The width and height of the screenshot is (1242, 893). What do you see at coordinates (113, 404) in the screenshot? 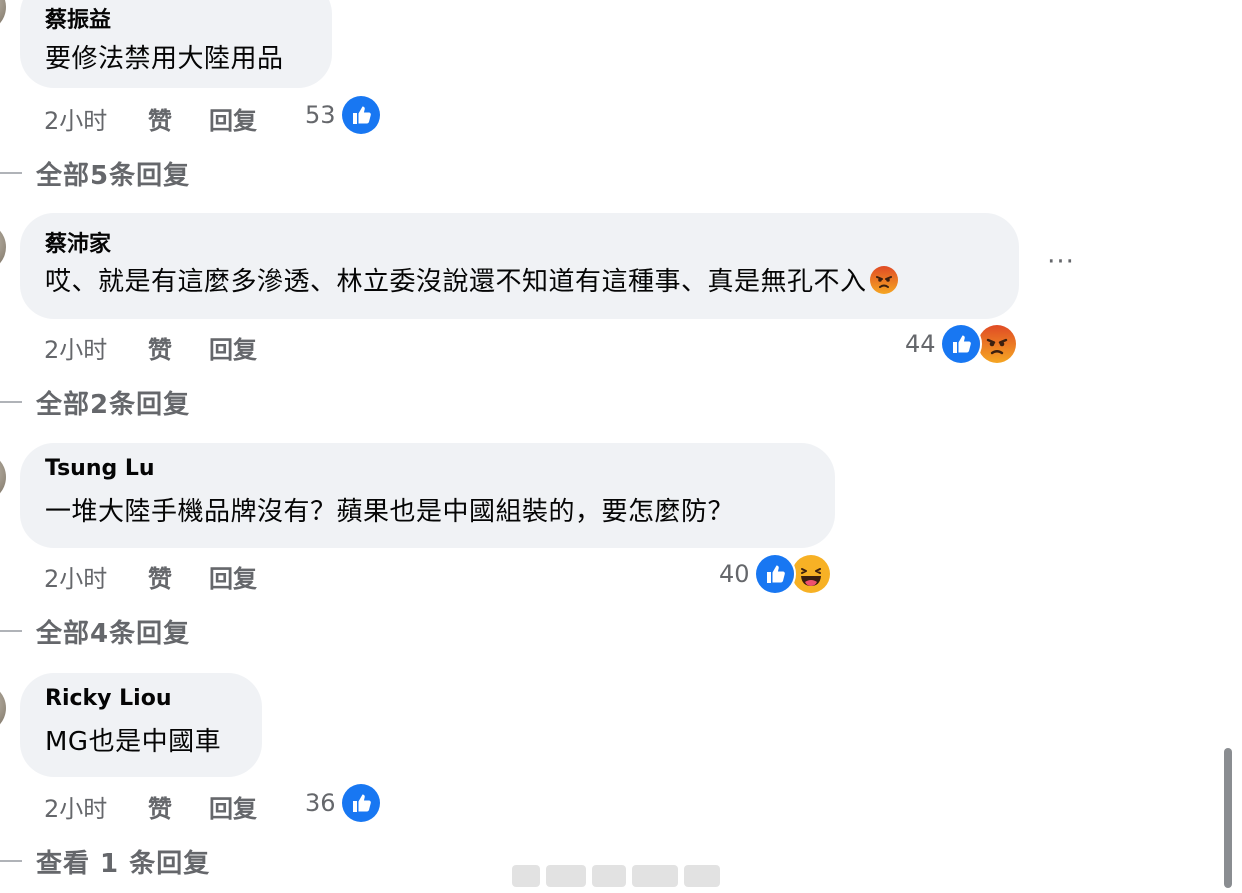
I see `view-replies-label: 全部2条回复` at bounding box center [113, 404].